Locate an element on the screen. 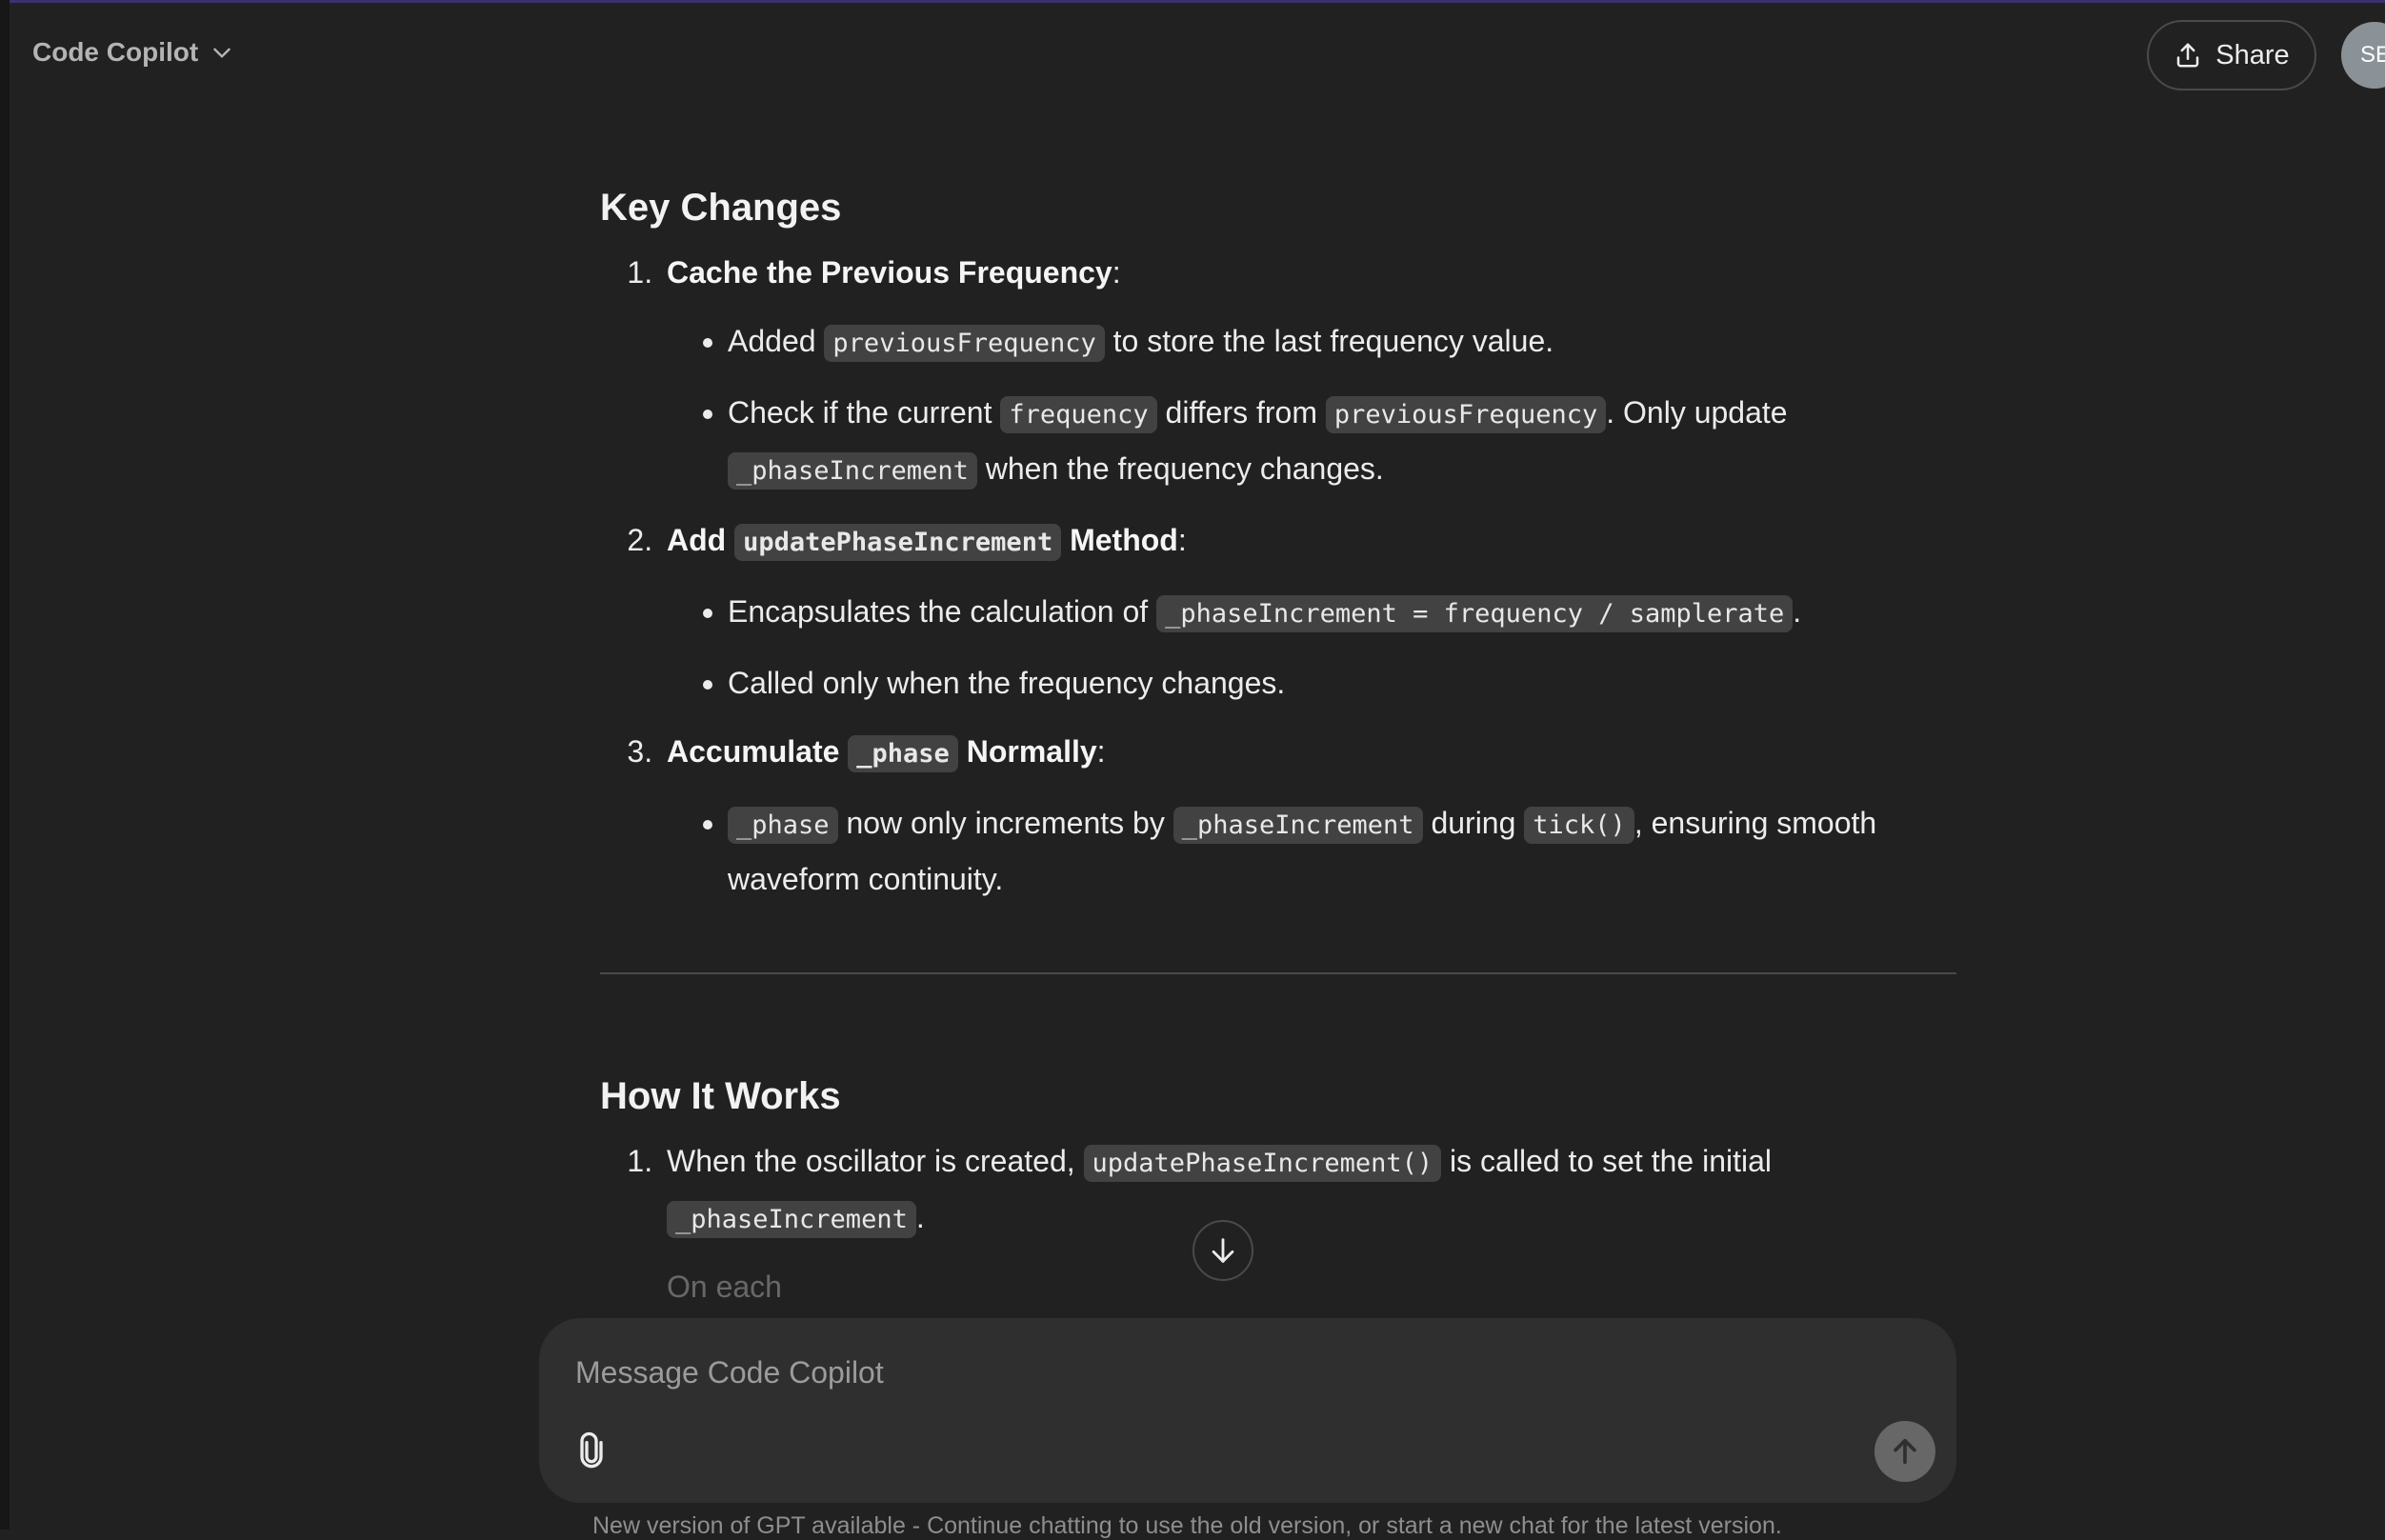  share-button: Share is located at coordinates (2231, 55).